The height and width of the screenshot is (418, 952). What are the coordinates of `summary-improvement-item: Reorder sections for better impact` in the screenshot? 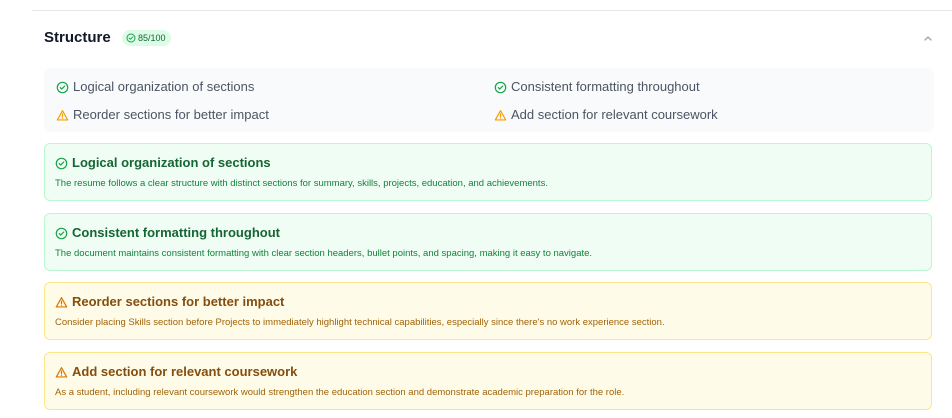 It's located at (162, 115).